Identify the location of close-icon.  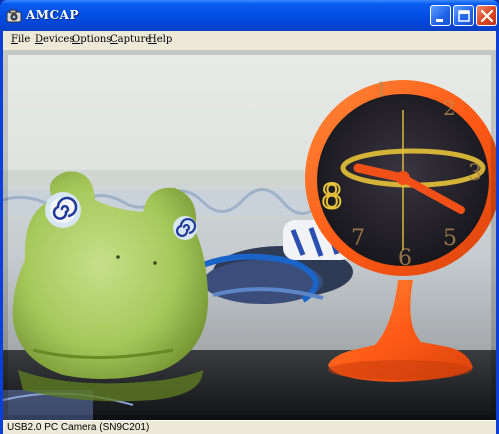
(487, 16).